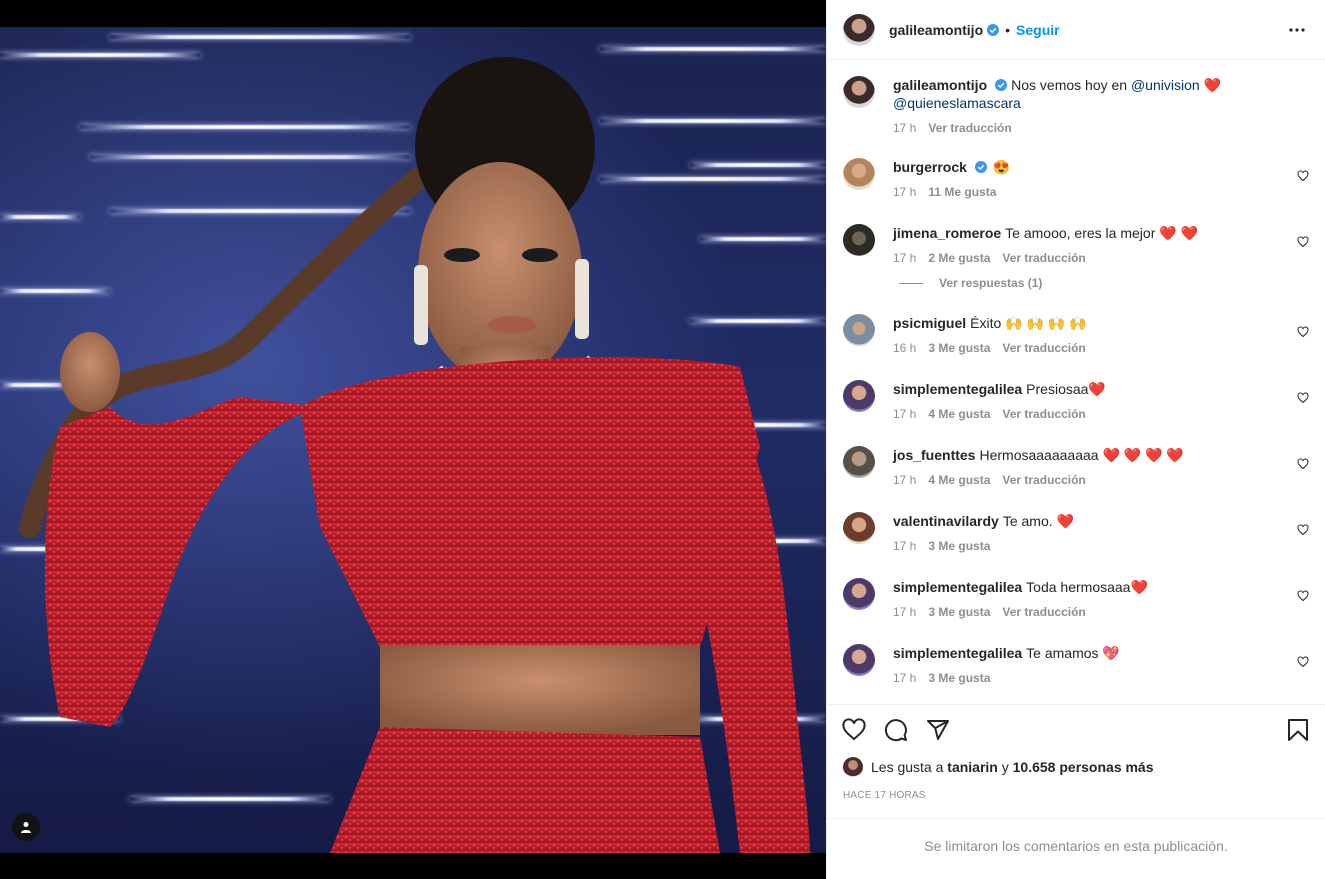 The height and width of the screenshot is (879, 1325). I want to click on commenter-username: psicmiguel, so click(929, 323).